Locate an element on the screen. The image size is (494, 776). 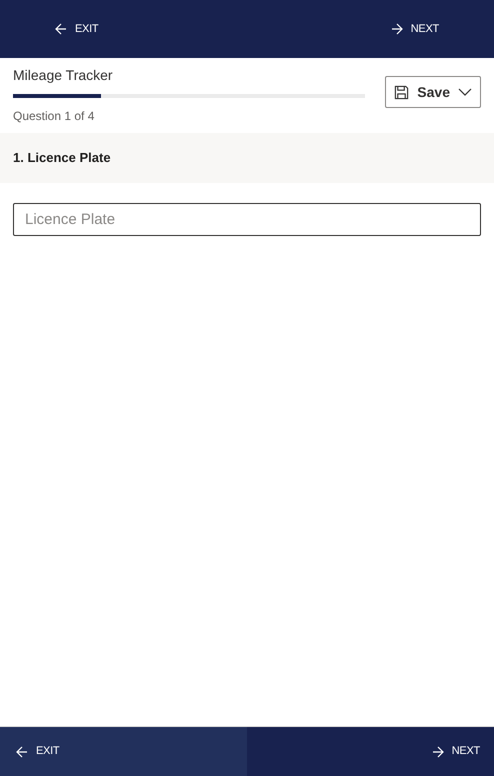
save-button: Save is located at coordinates (433, 92).